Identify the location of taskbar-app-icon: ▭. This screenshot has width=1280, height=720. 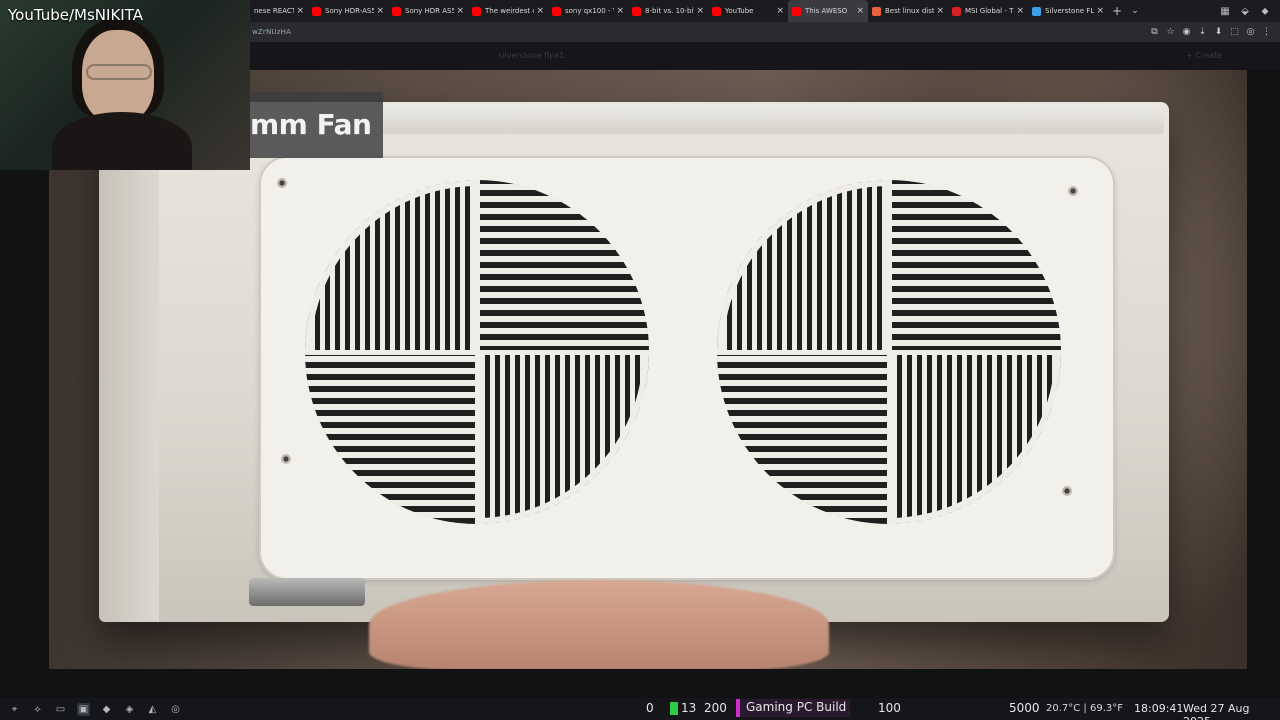
(60, 709).